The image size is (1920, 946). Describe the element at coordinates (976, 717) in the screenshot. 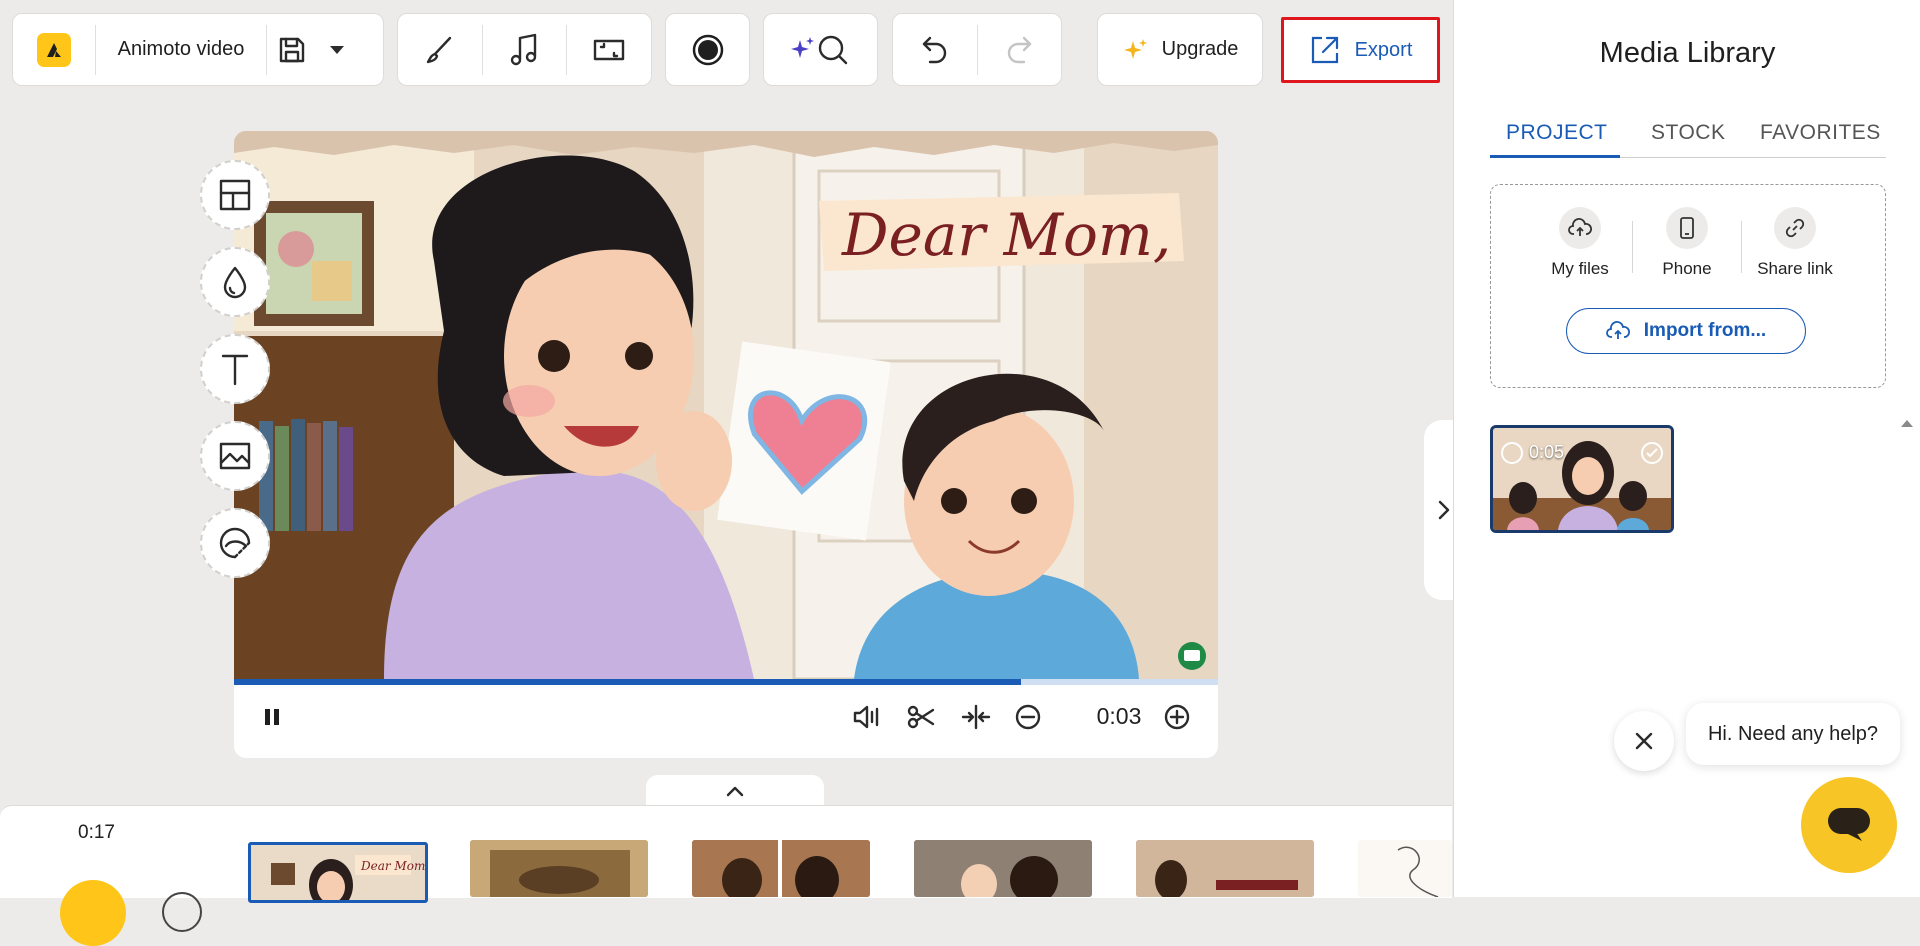

I see `split-icon` at that location.